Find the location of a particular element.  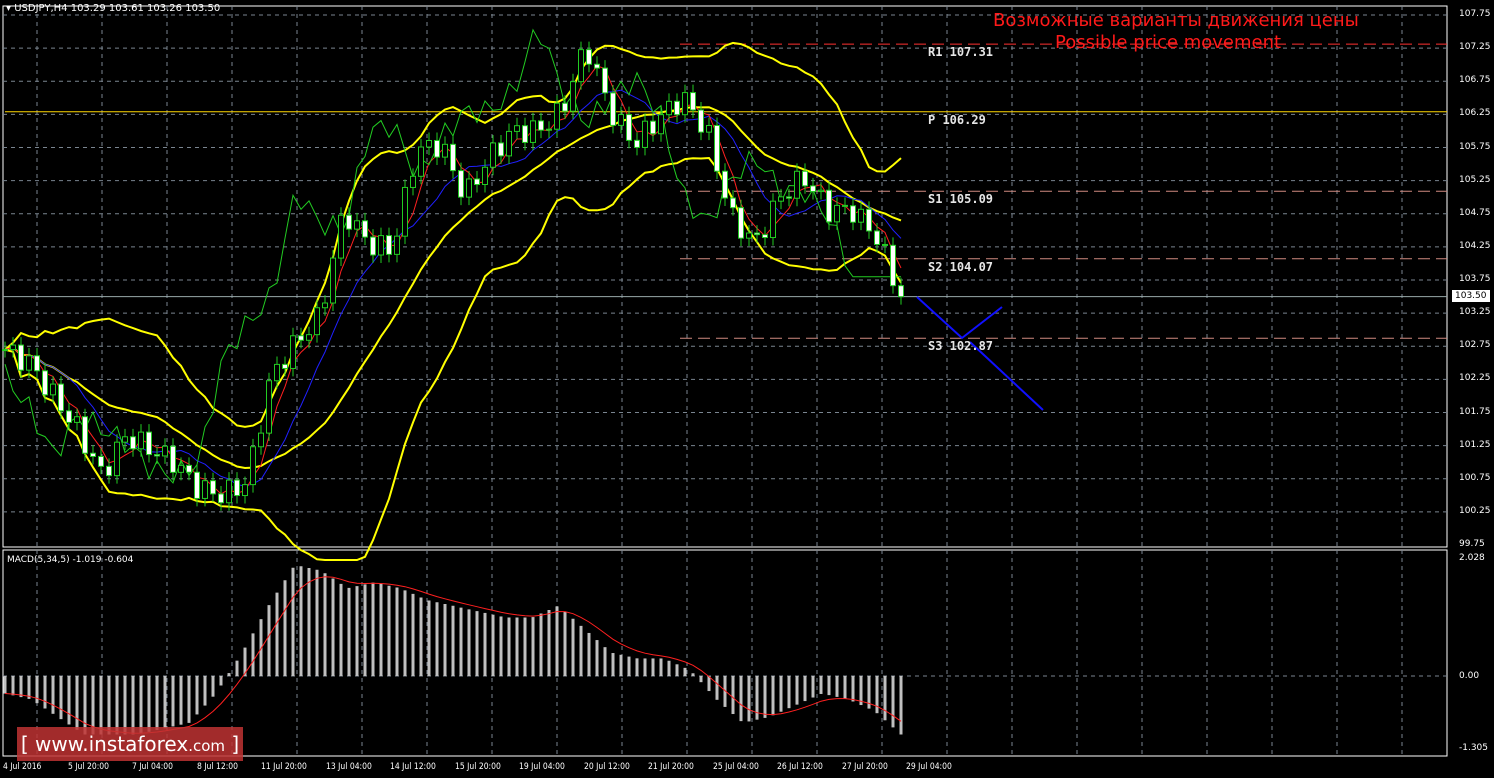

time-axis-label: 11 Jul 20:00 is located at coordinates (284, 767).